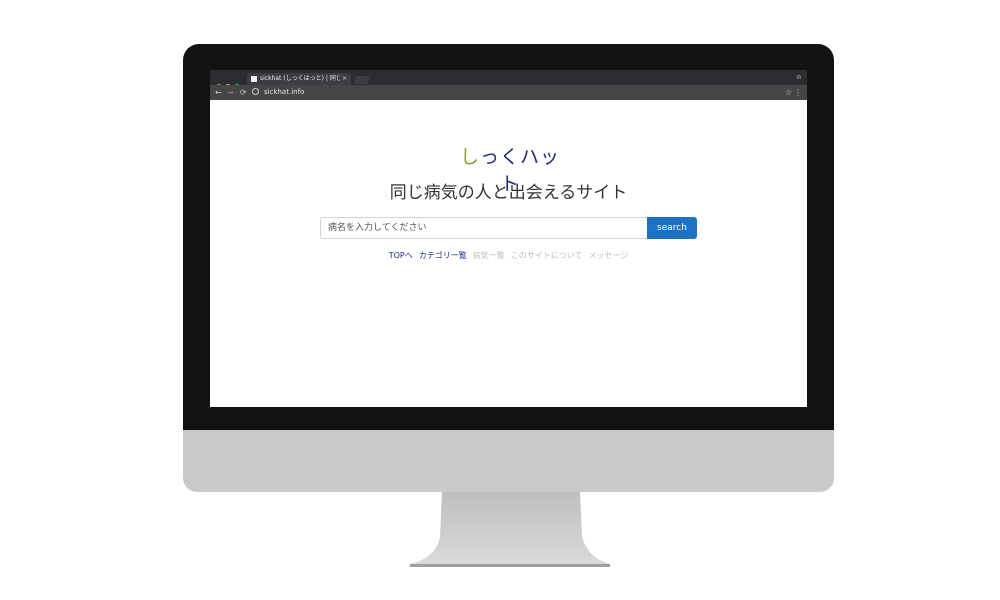 Image resolution: width=1000 pixels, height=600 pixels. I want to click on monitor-chin, so click(508, 461).